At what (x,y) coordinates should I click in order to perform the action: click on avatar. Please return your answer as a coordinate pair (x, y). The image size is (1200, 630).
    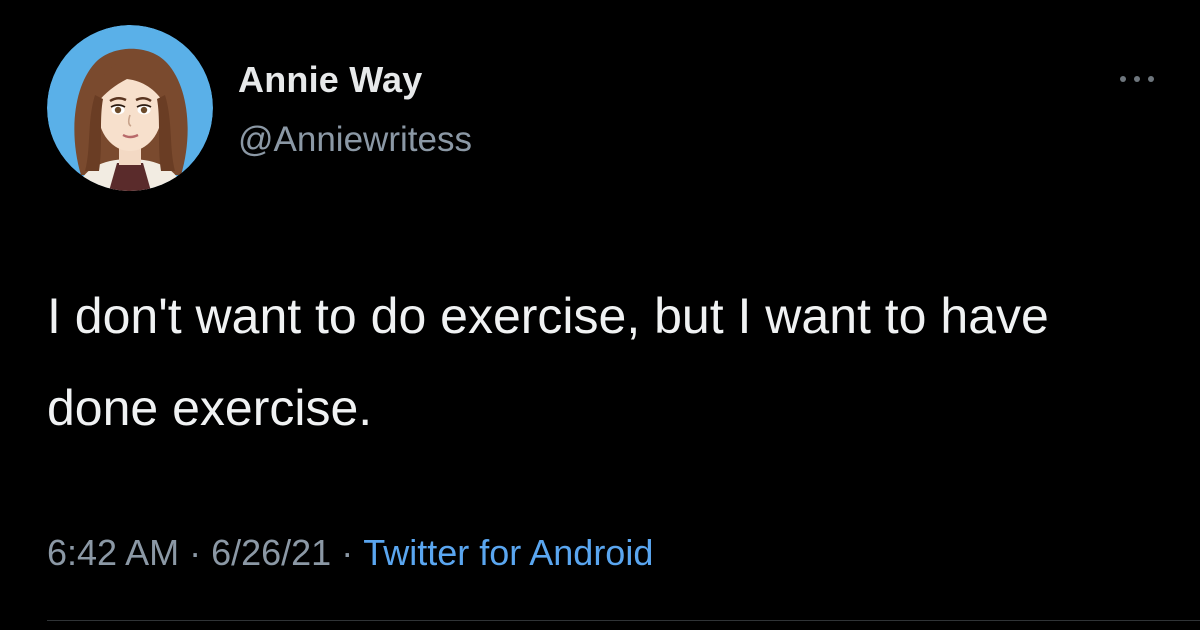
    Looking at the image, I should click on (130, 108).